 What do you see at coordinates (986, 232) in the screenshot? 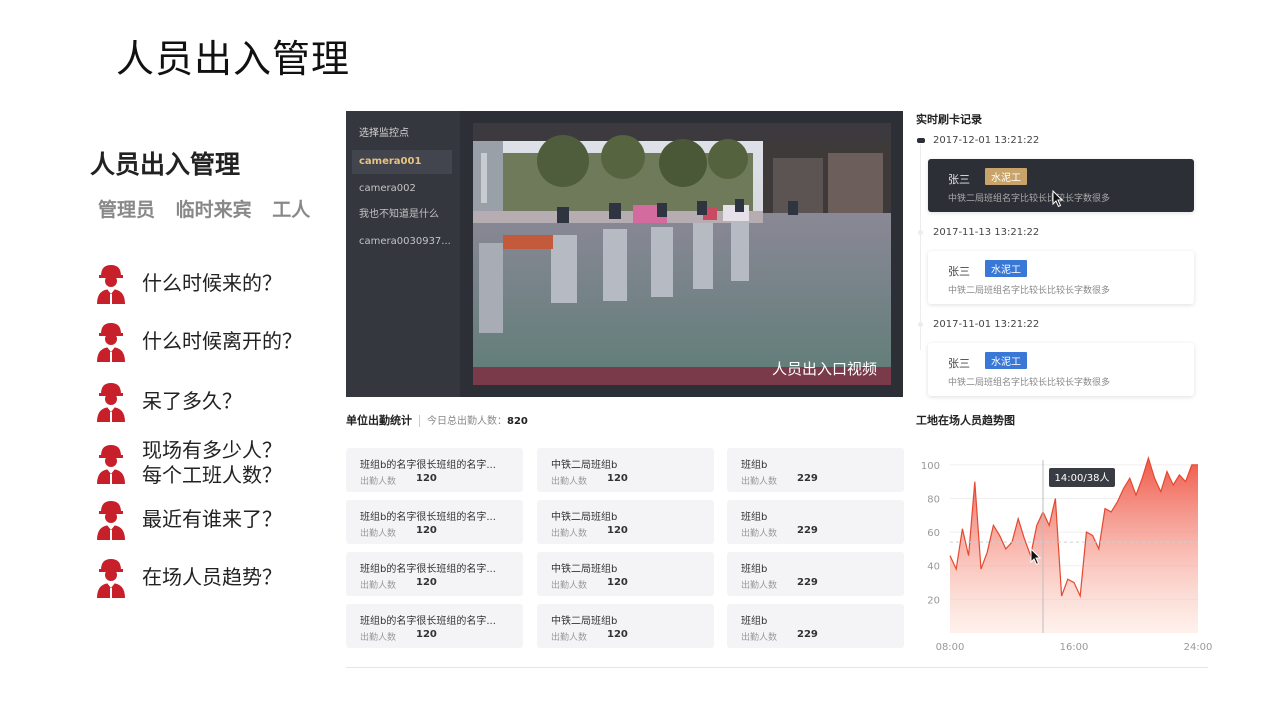
I see `record-time: 2017-11-13 13:21:22` at bounding box center [986, 232].